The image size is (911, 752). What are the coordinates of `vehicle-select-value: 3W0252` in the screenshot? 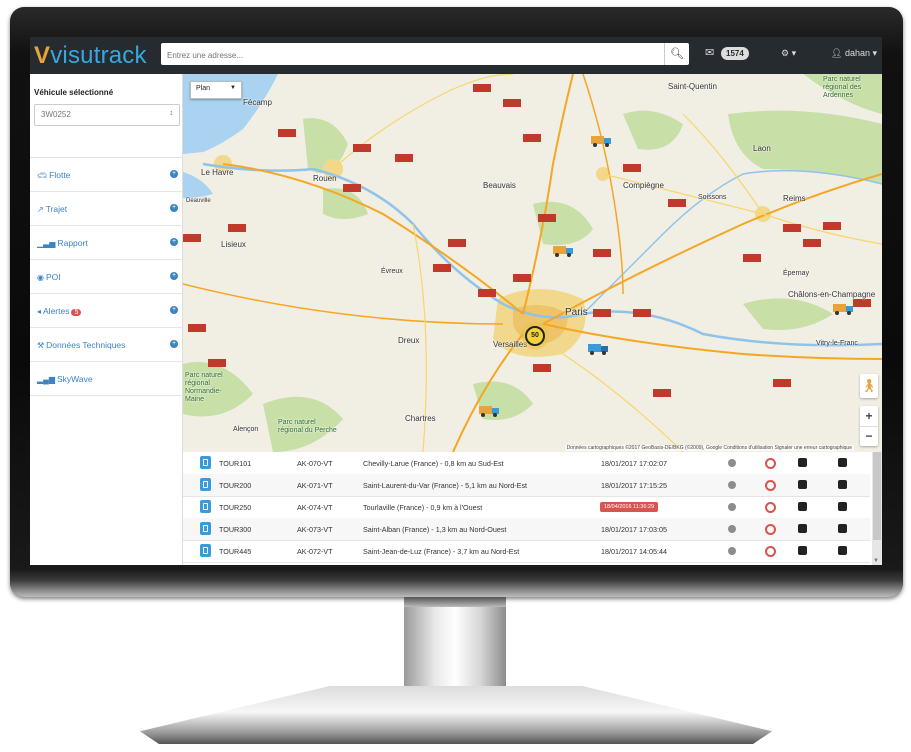 It's located at (56, 114).